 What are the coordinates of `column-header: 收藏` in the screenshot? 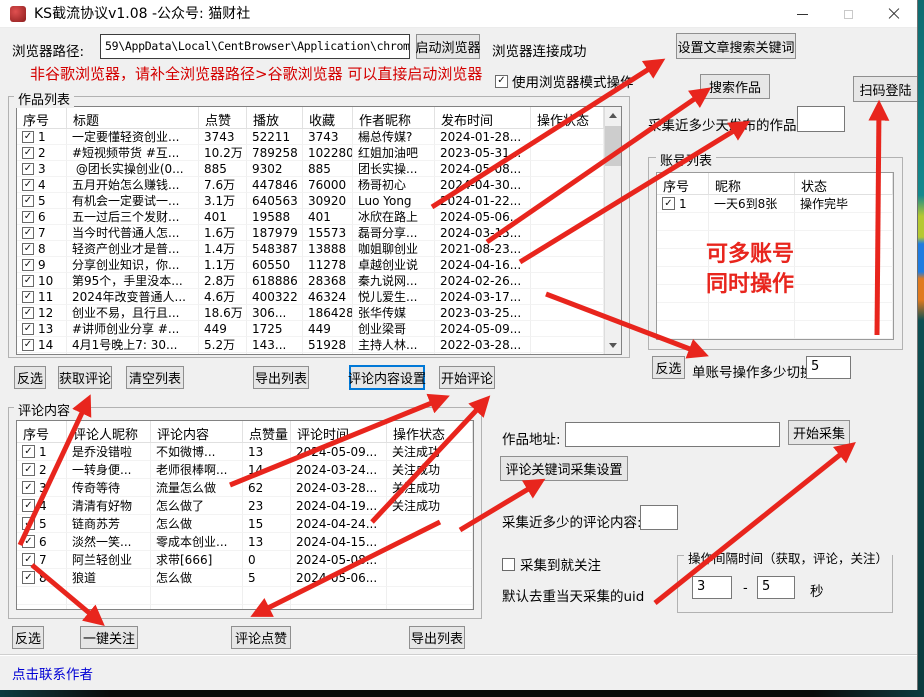 It's located at (328, 117).